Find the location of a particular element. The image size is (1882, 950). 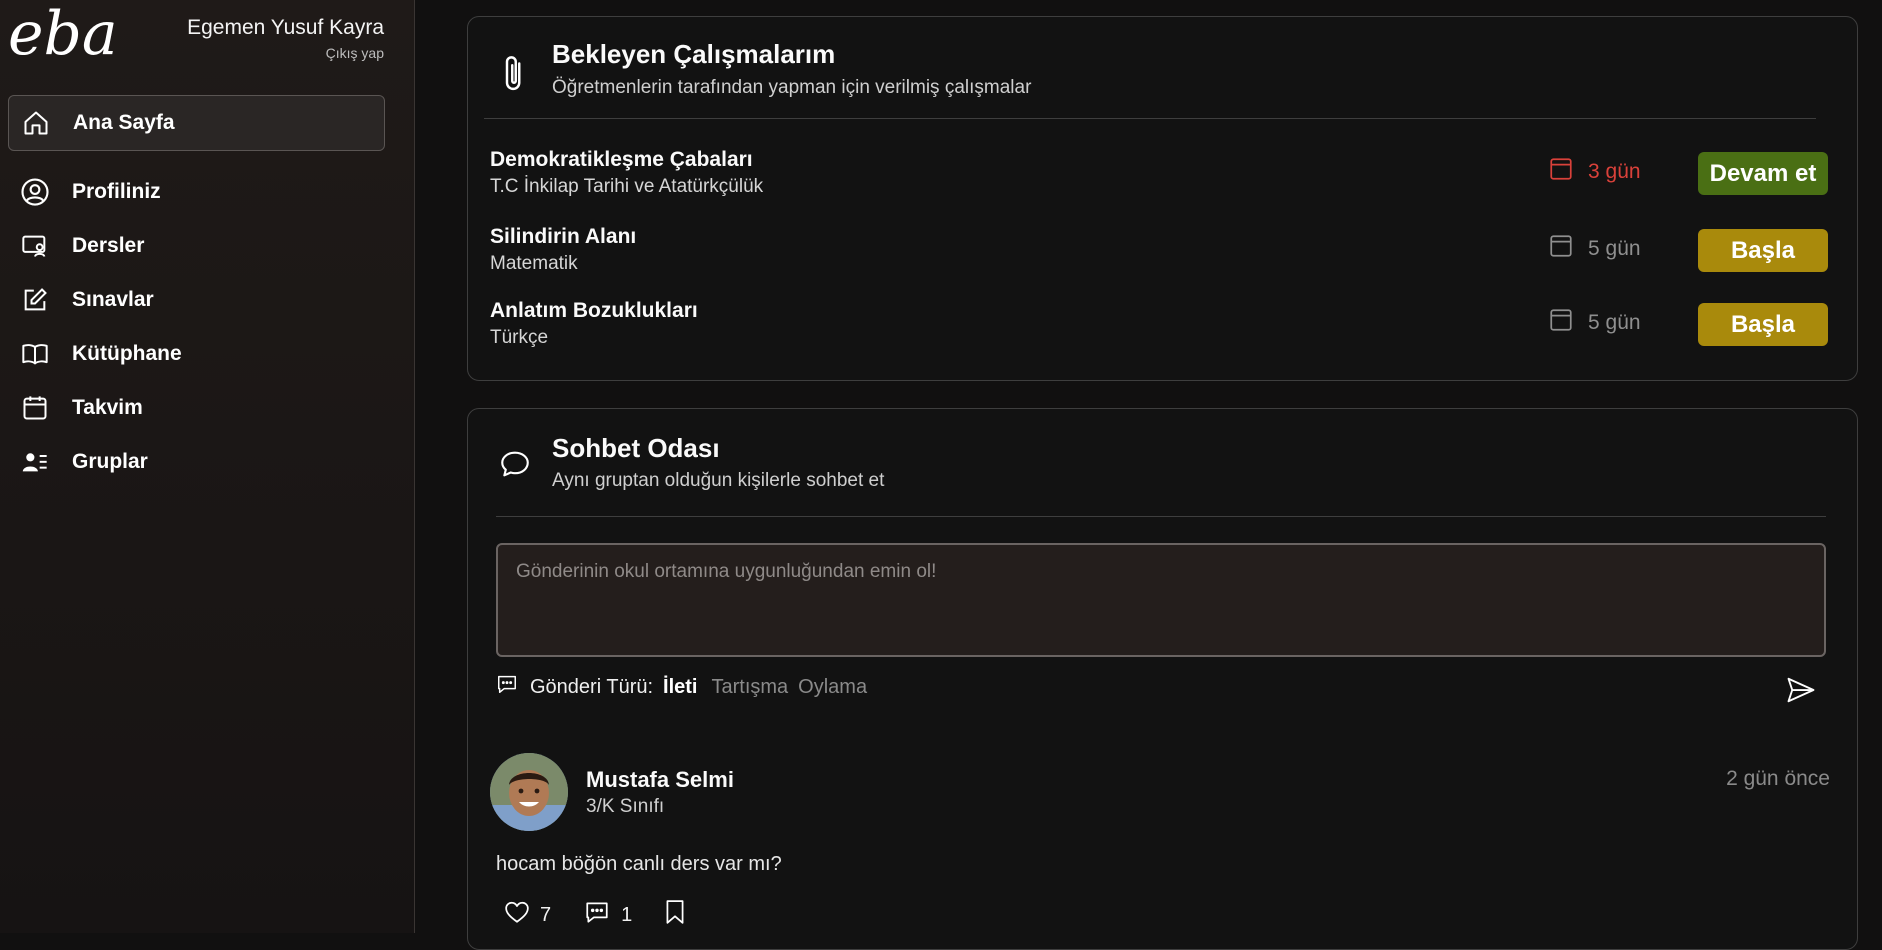

sidebar-item-label: Ana Sayfa is located at coordinates (124, 122).